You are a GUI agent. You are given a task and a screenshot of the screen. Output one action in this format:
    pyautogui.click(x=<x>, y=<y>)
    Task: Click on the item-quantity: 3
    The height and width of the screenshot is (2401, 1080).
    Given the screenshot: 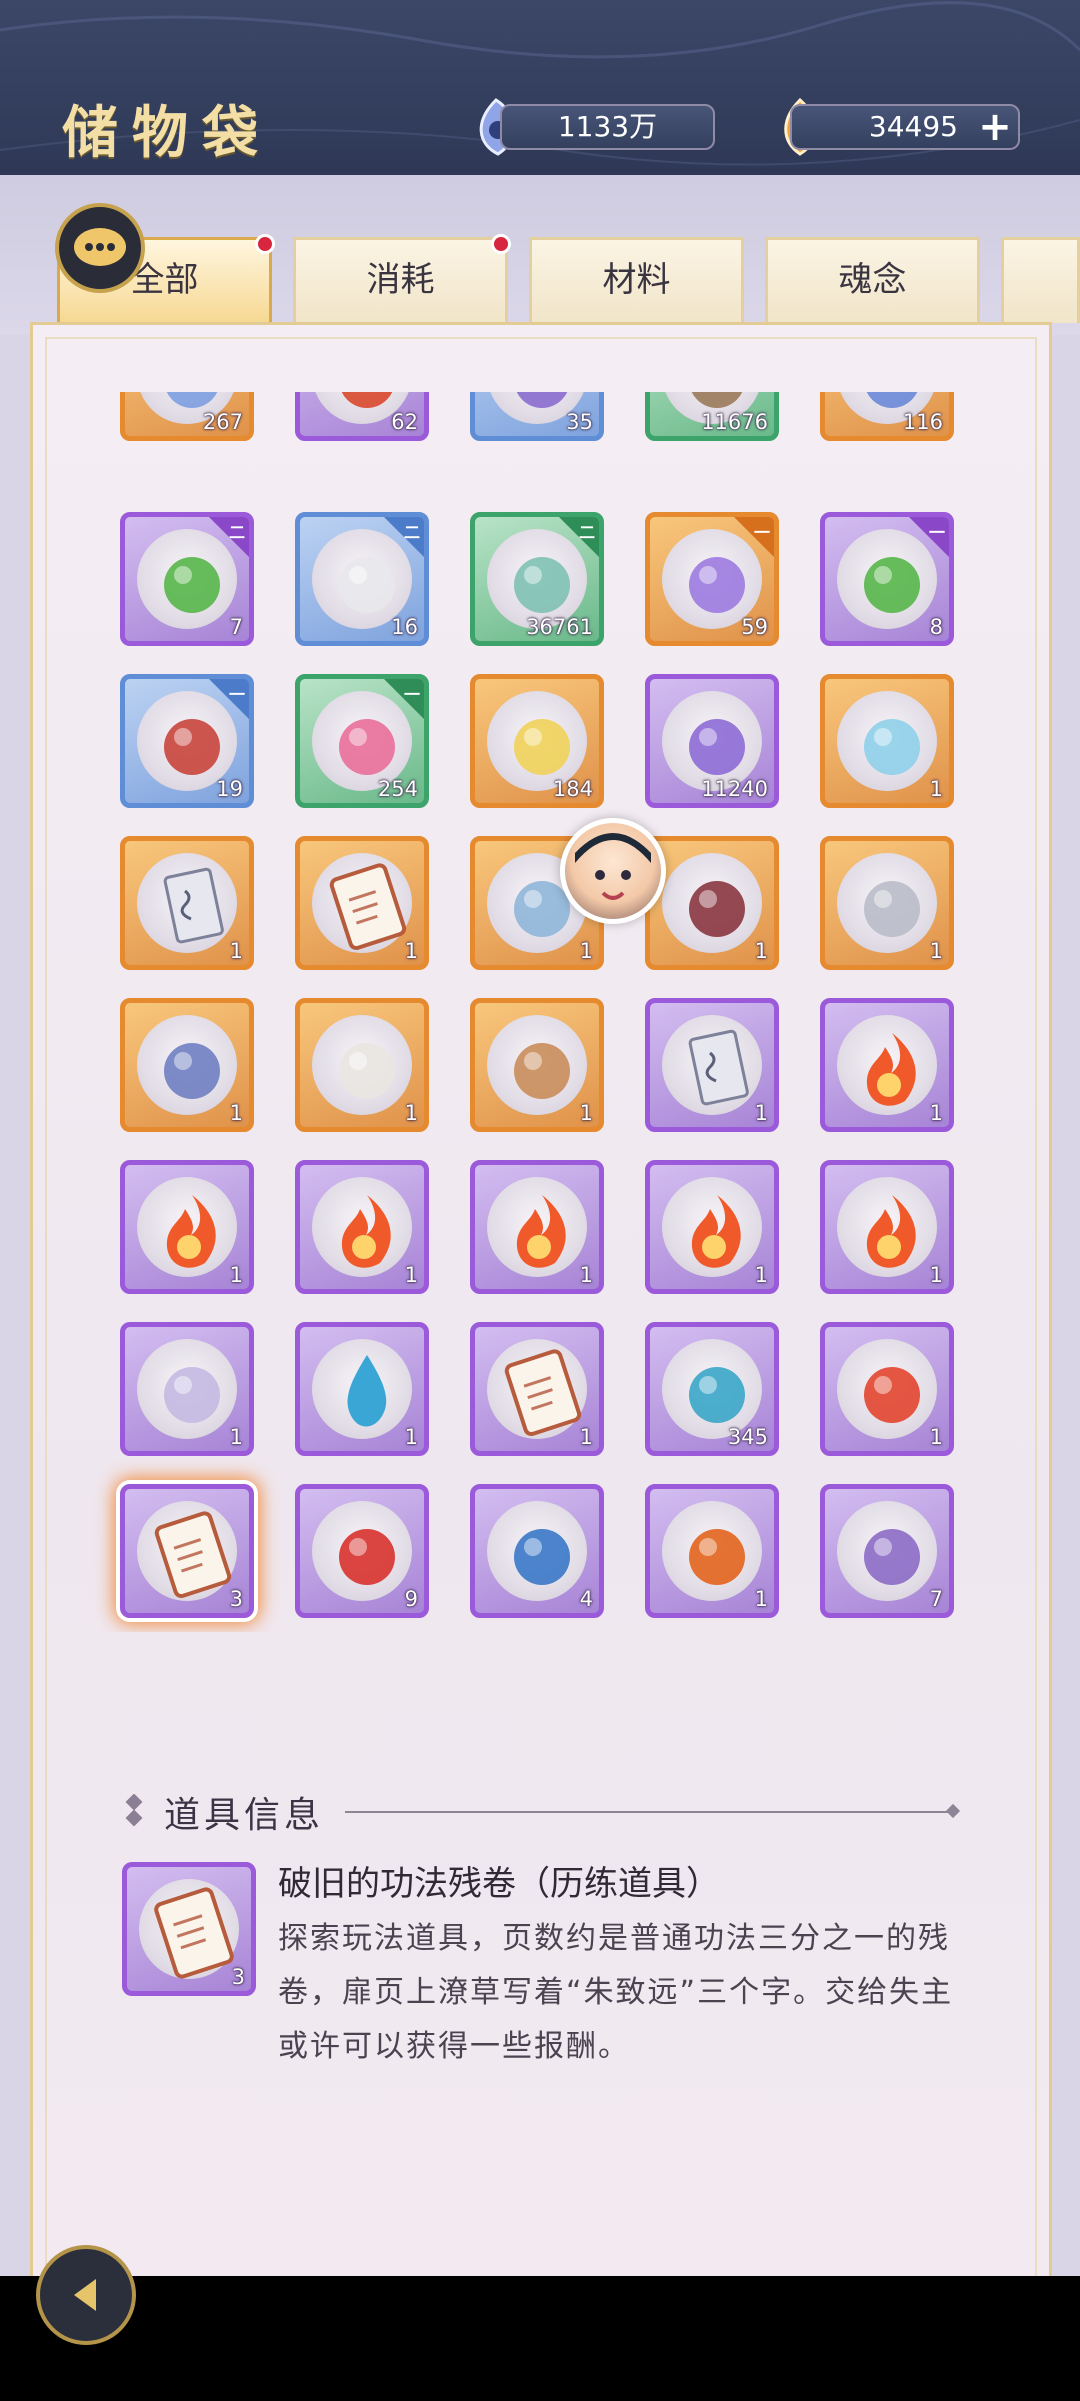 What is the action you would take?
    pyautogui.click(x=238, y=1977)
    